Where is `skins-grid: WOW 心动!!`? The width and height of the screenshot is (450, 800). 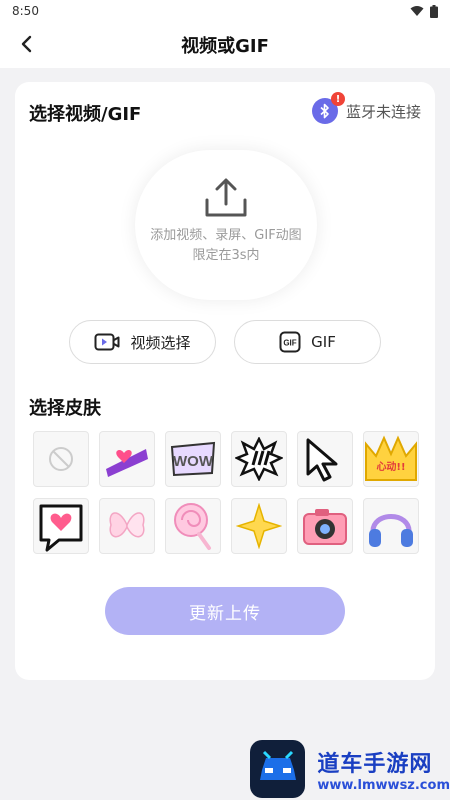 skins-grid: WOW 心动!! is located at coordinates (226, 492).